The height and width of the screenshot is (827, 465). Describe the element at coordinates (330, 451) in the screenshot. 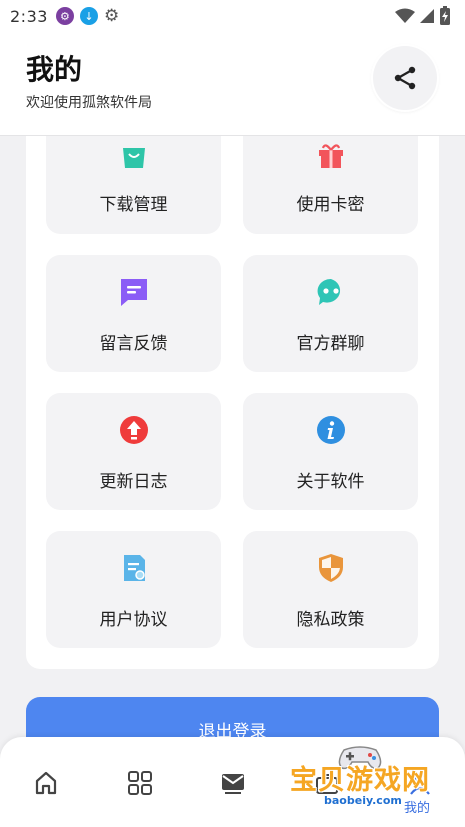

I see `about-tile: 关于软件` at that location.